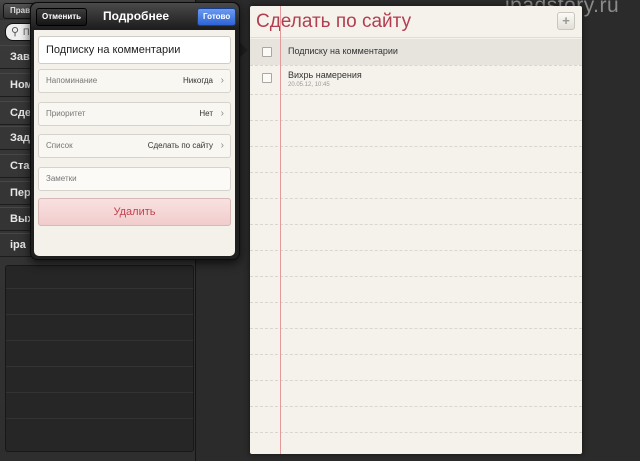 Image resolution: width=640 pixels, height=461 pixels. Describe the element at coordinates (72, 80) in the screenshot. I see `reminder-label: Напоминание` at that location.